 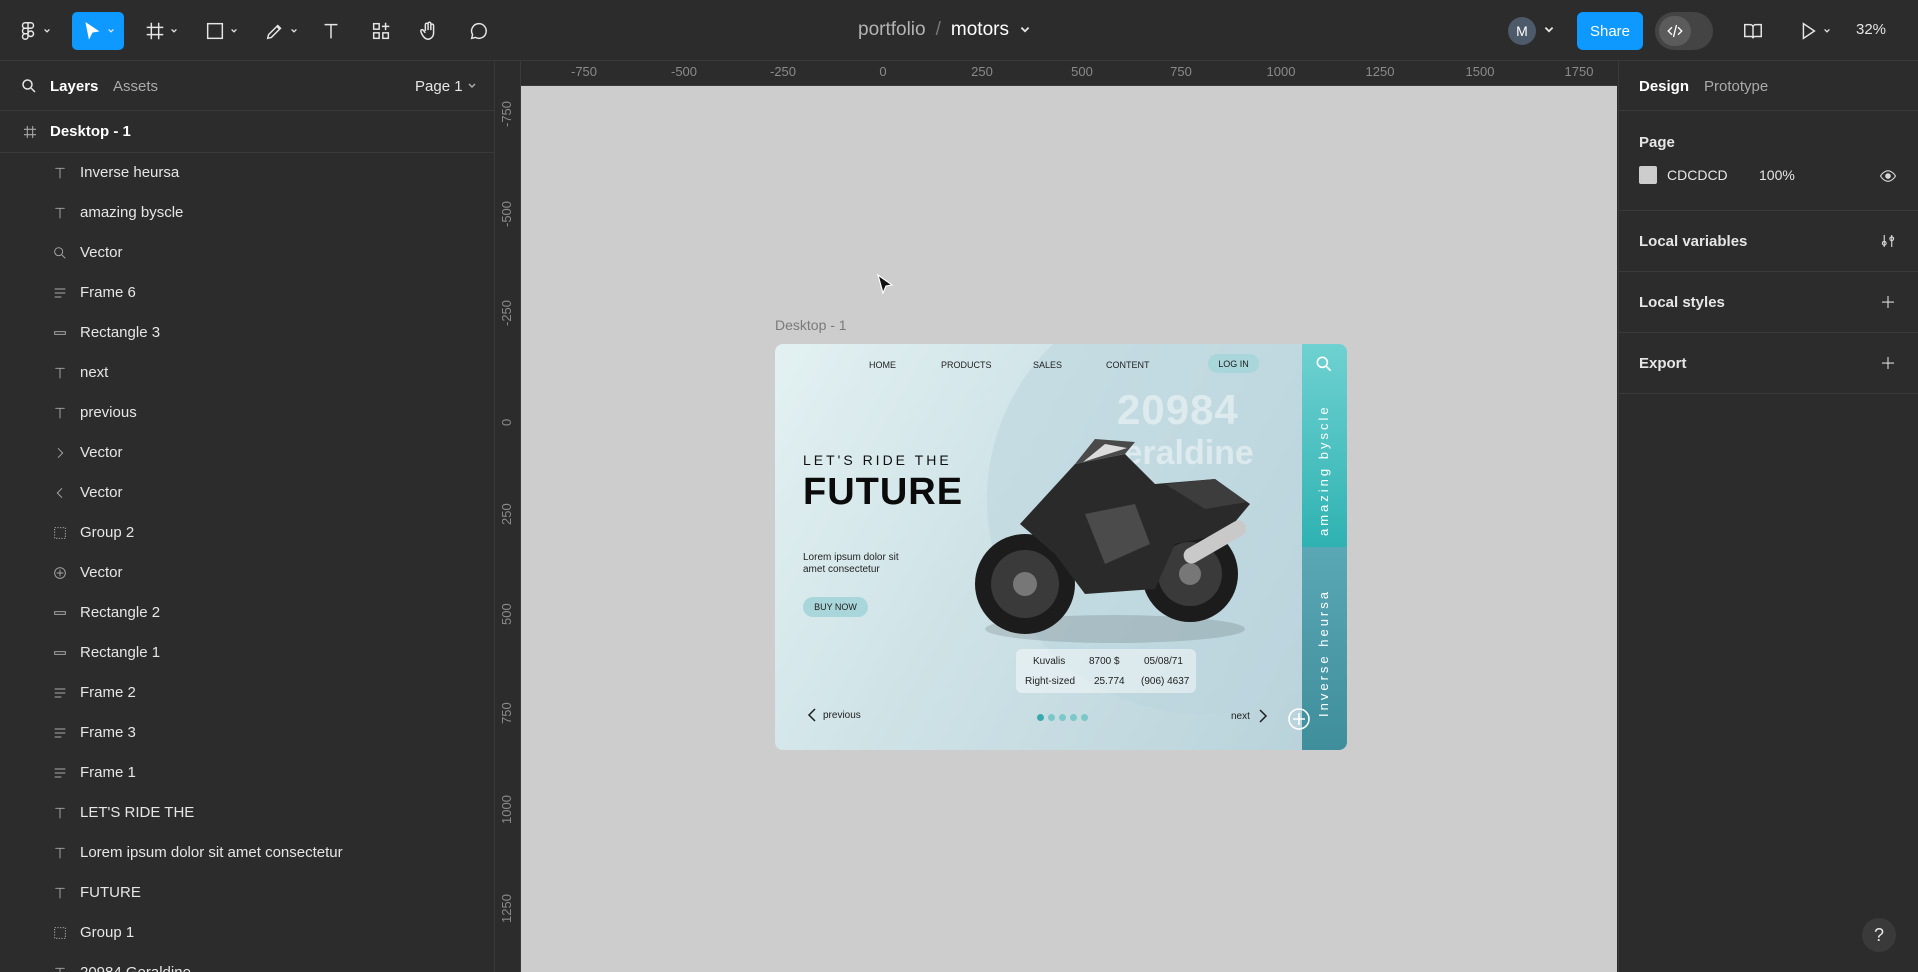 What do you see at coordinates (966, 365) in the screenshot?
I see `nav-products: PRODUCTS` at bounding box center [966, 365].